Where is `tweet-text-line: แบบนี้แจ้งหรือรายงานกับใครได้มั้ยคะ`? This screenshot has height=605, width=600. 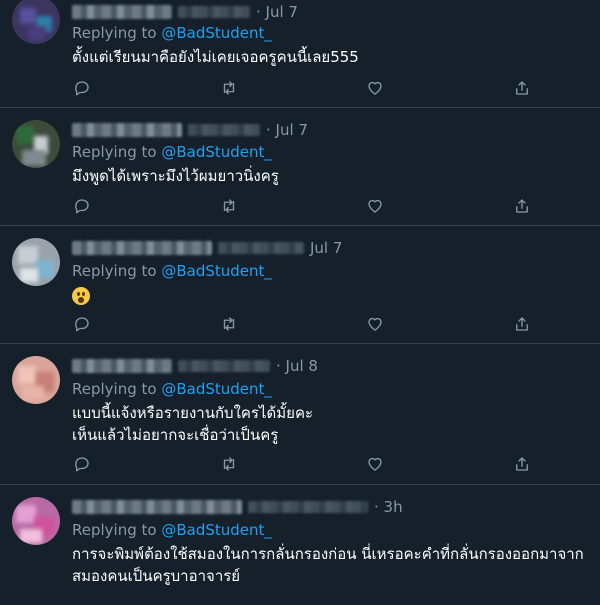
tweet-text-line: แบบนี้แจ้งหรือรายงานกับใครได้มั้ยคะ is located at coordinates (193, 413).